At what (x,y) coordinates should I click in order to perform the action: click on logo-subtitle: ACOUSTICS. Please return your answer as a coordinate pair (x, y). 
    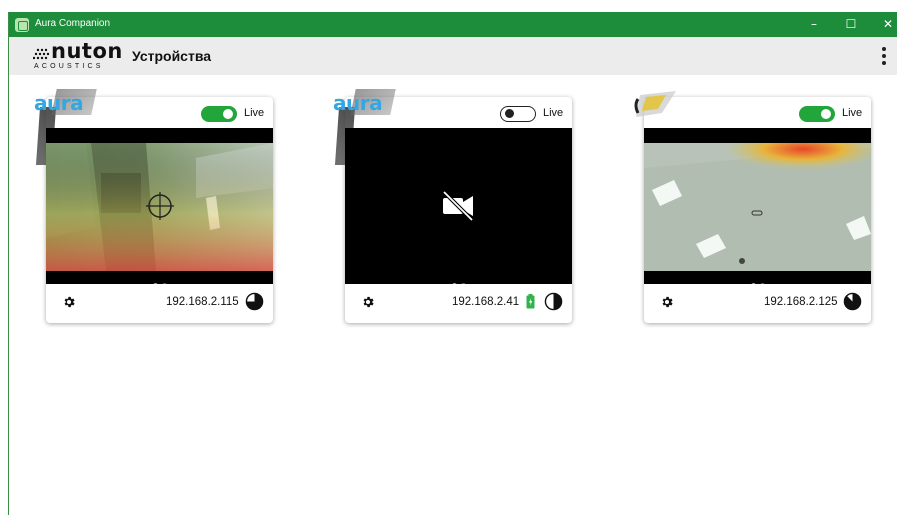
    Looking at the image, I should click on (69, 66).